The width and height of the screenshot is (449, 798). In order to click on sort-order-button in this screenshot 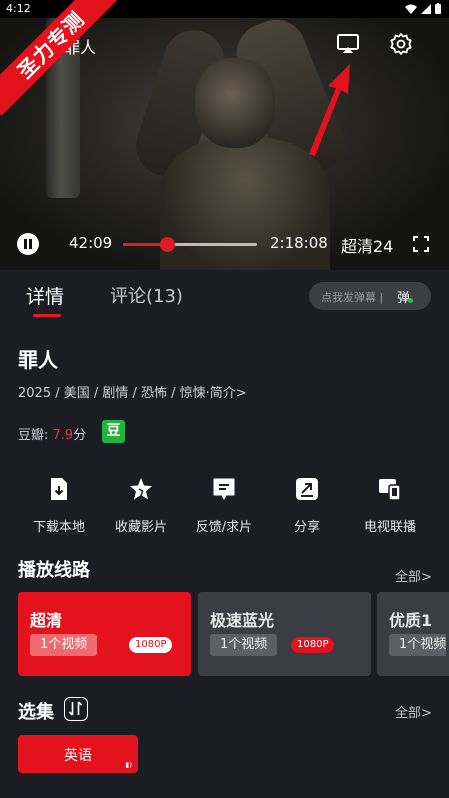, I will do `click(76, 709)`.